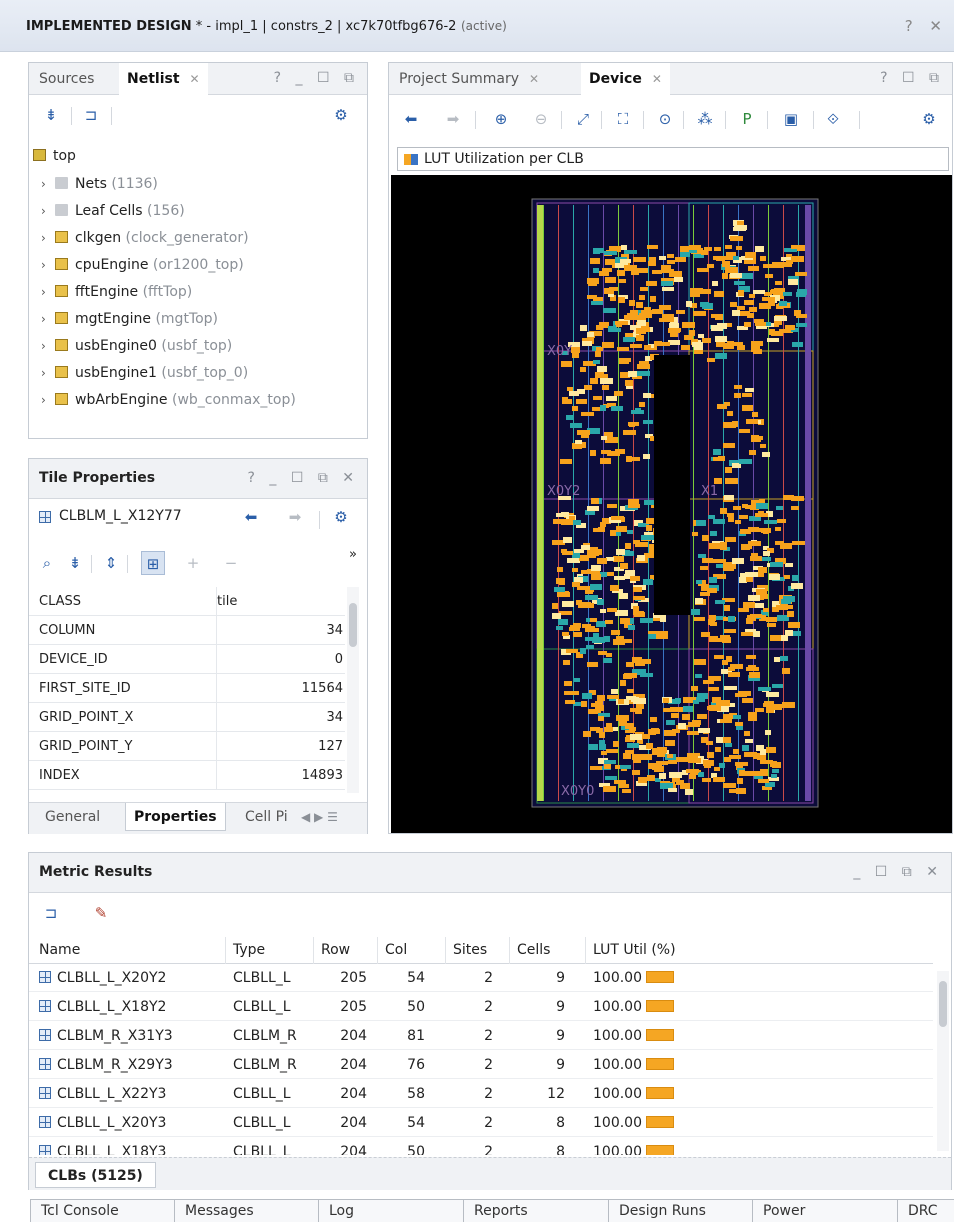 This screenshot has width=954, height=1222. I want to click on table-row: CLBLL_L_X18Y2 CLBLL_L 205 50 2 9 100.00, so click(481, 1007).